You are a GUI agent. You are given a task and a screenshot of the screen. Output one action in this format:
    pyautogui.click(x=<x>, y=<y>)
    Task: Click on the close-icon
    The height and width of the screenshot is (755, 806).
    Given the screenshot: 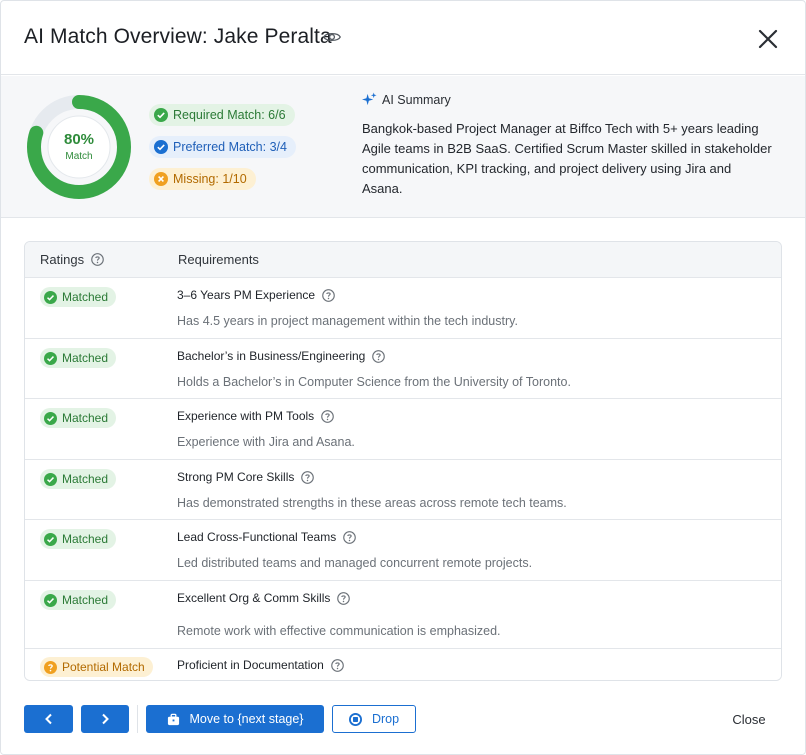 What is the action you would take?
    pyautogui.click(x=768, y=39)
    